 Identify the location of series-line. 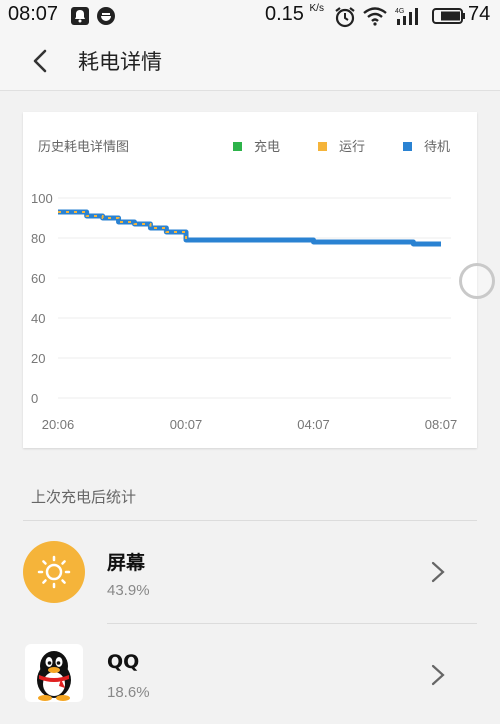
(249, 228).